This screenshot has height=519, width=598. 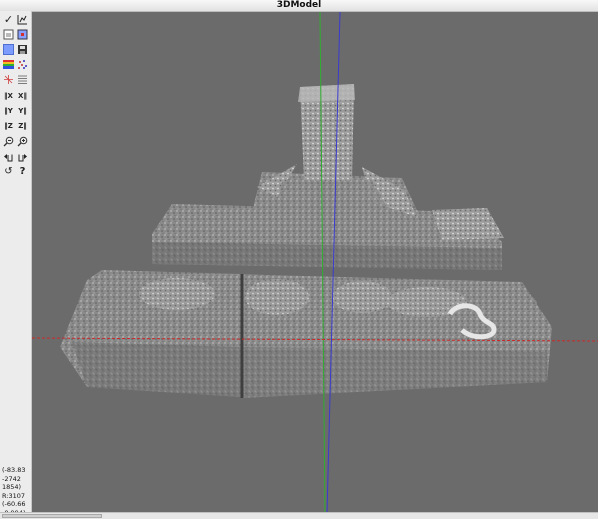 What do you see at coordinates (8, 141) in the screenshot?
I see `zoom-out-icon` at bounding box center [8, 141].